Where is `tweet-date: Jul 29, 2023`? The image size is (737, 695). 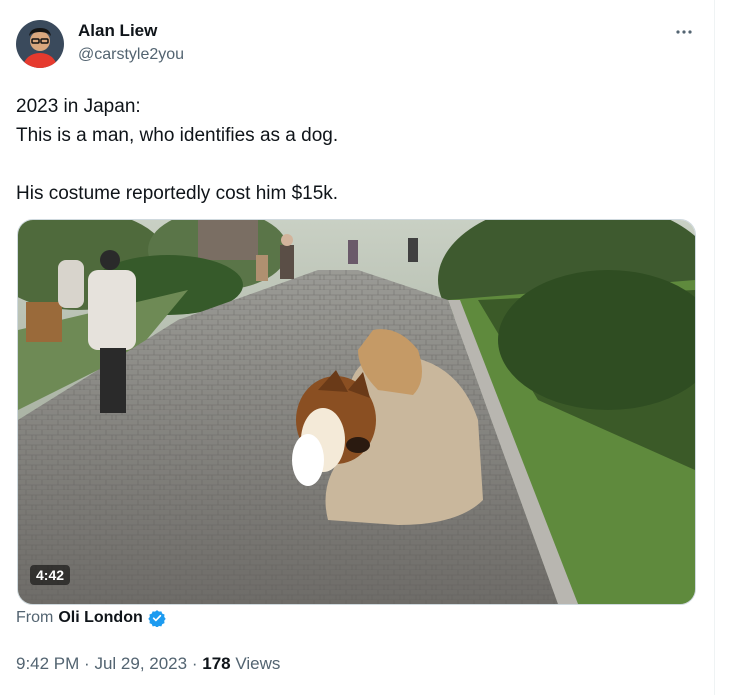
tweet-date: Jul 29, 2023 is located at coordinates (140, 663).